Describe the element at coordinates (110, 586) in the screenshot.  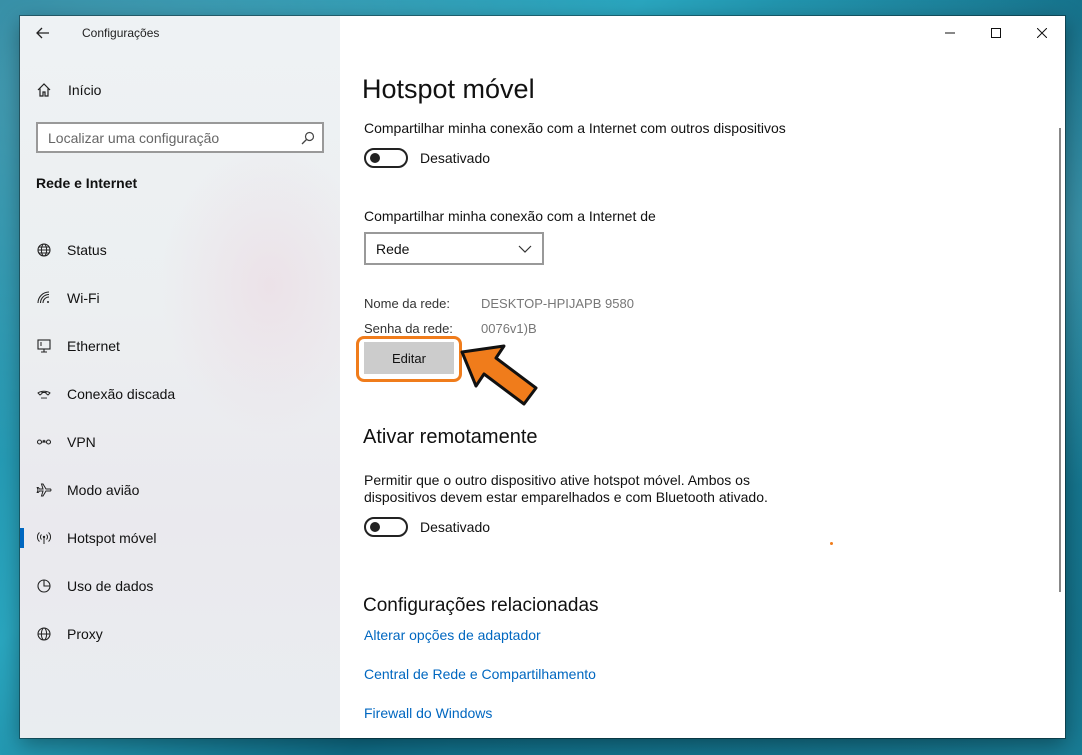
I see `sidebar-item-label: Uso de dados` at that location.